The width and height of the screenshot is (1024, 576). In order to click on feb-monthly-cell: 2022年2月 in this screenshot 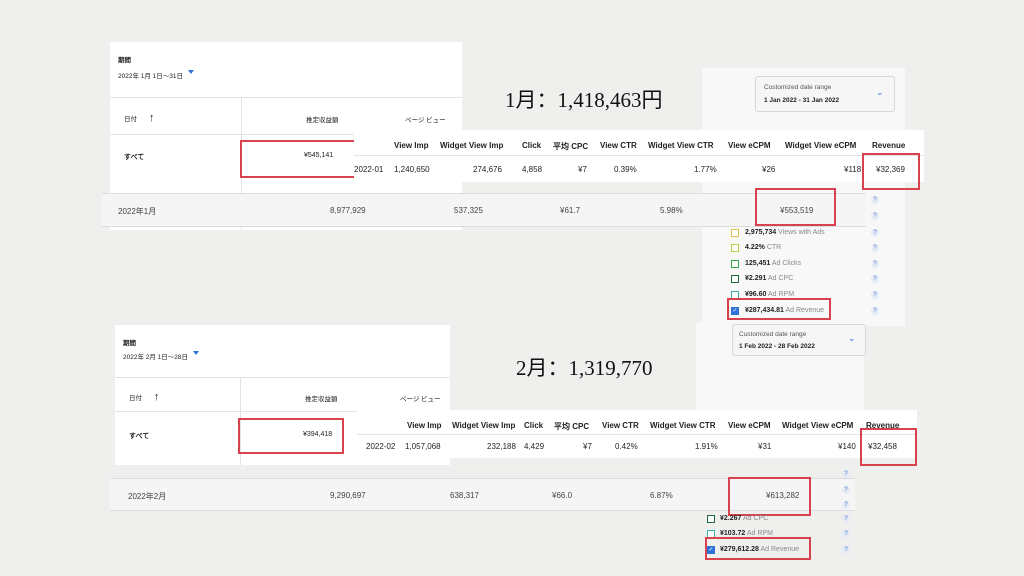, I will do `click(147, 496)`.